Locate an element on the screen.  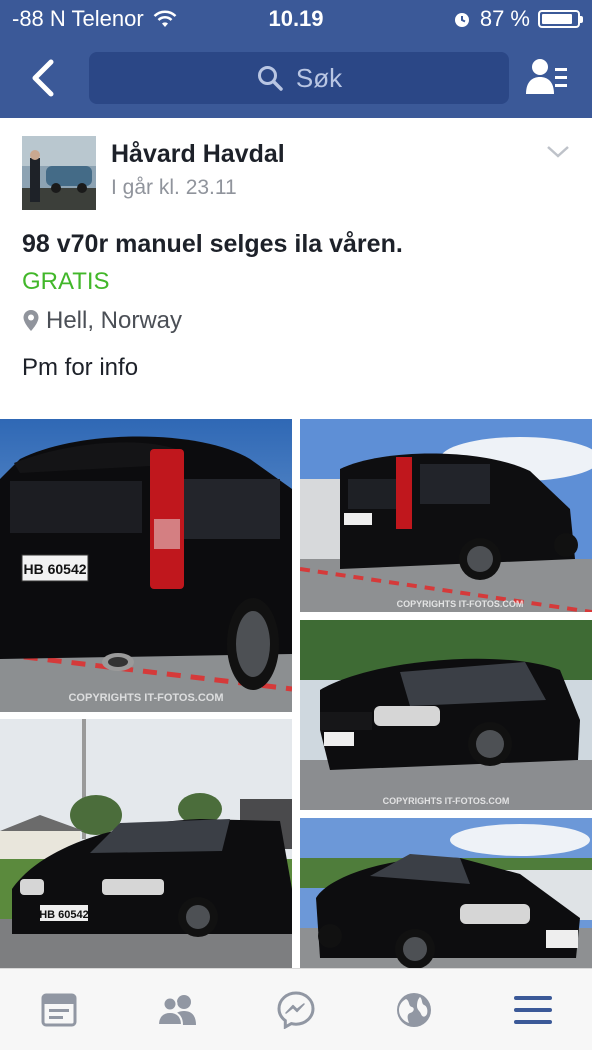
avatar is located at coordinates (59, 173).